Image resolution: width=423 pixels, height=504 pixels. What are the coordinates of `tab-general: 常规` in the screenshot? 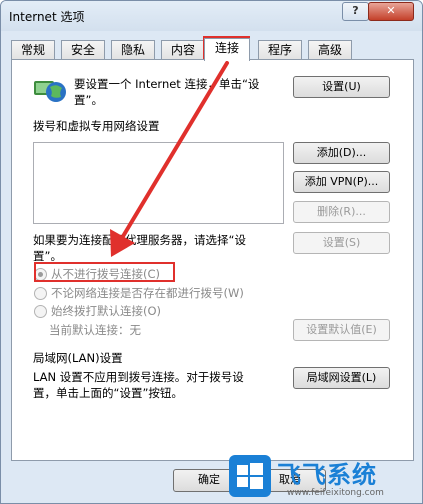 It's located at (33, 50).